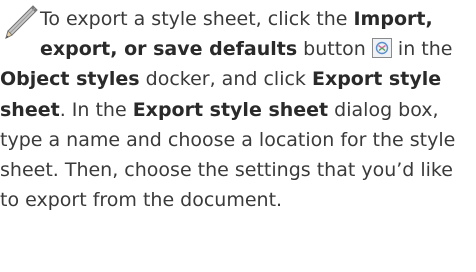 The image size is (476, 272). I want to click on import-export-icon, so click(382, 48).